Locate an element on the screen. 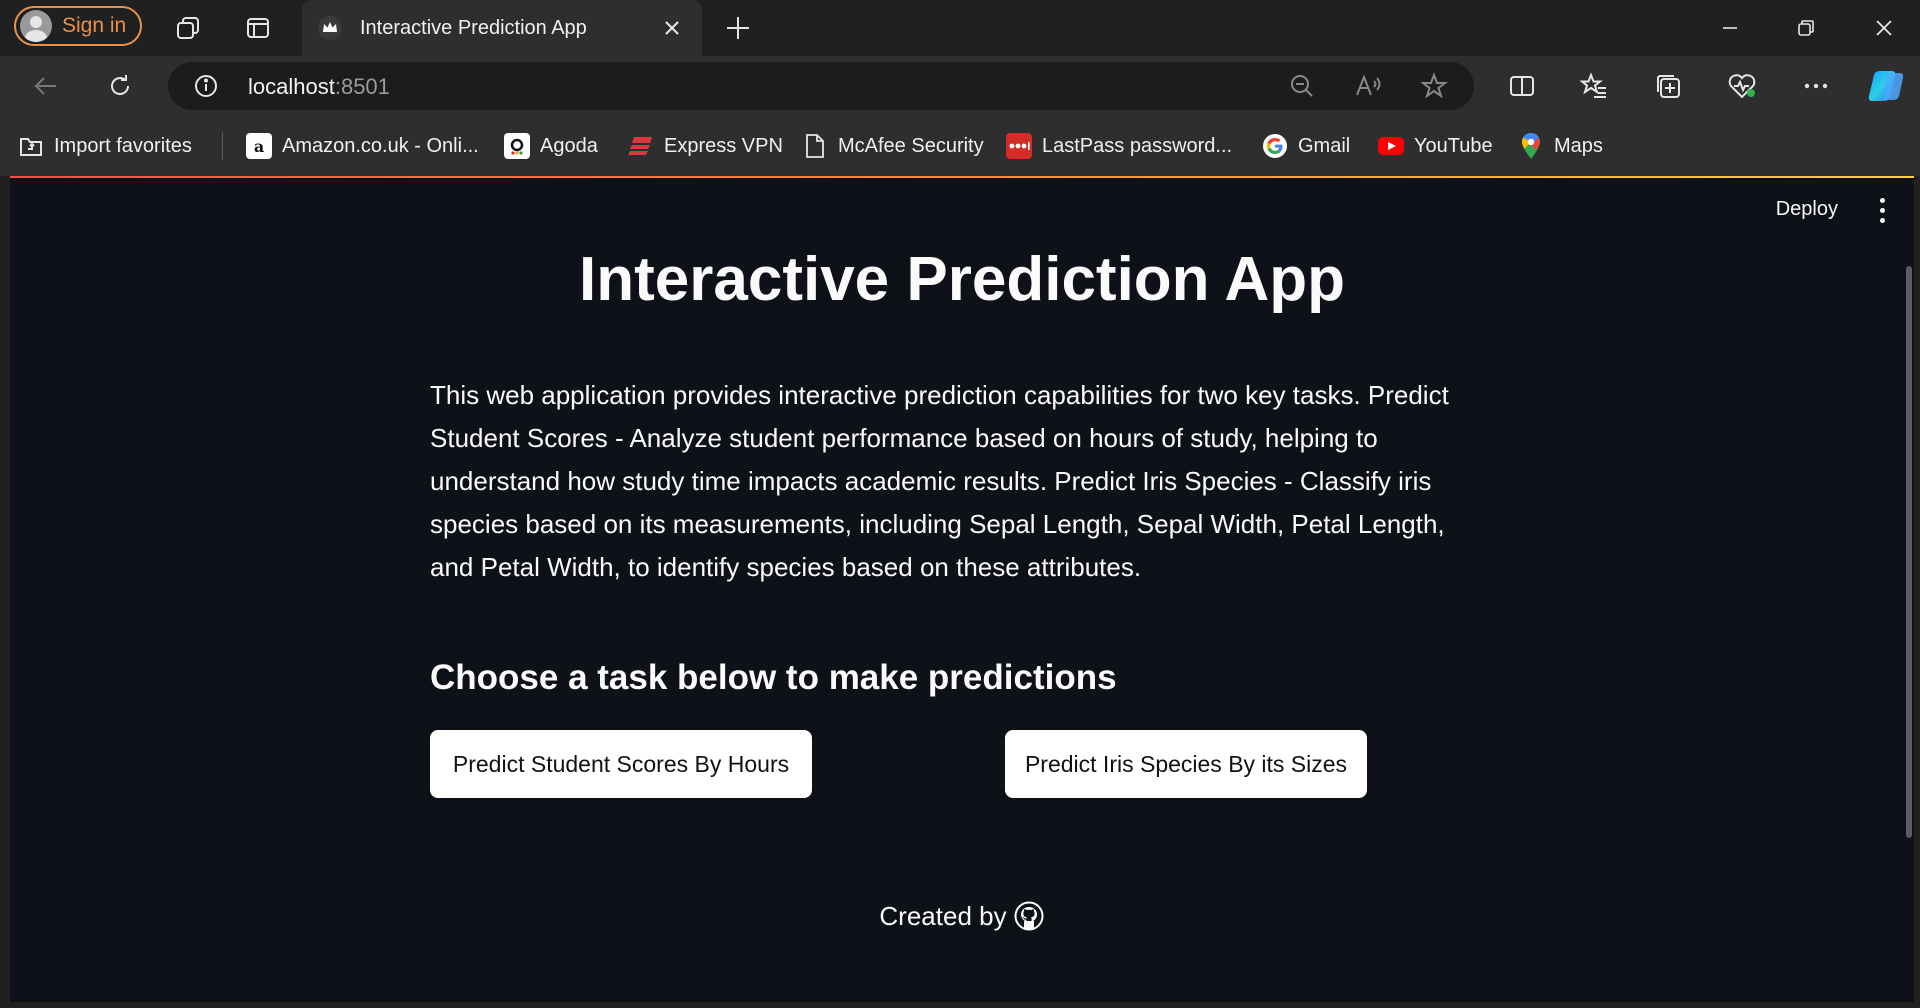  footer: Created by is located at coordinates (962, 916).